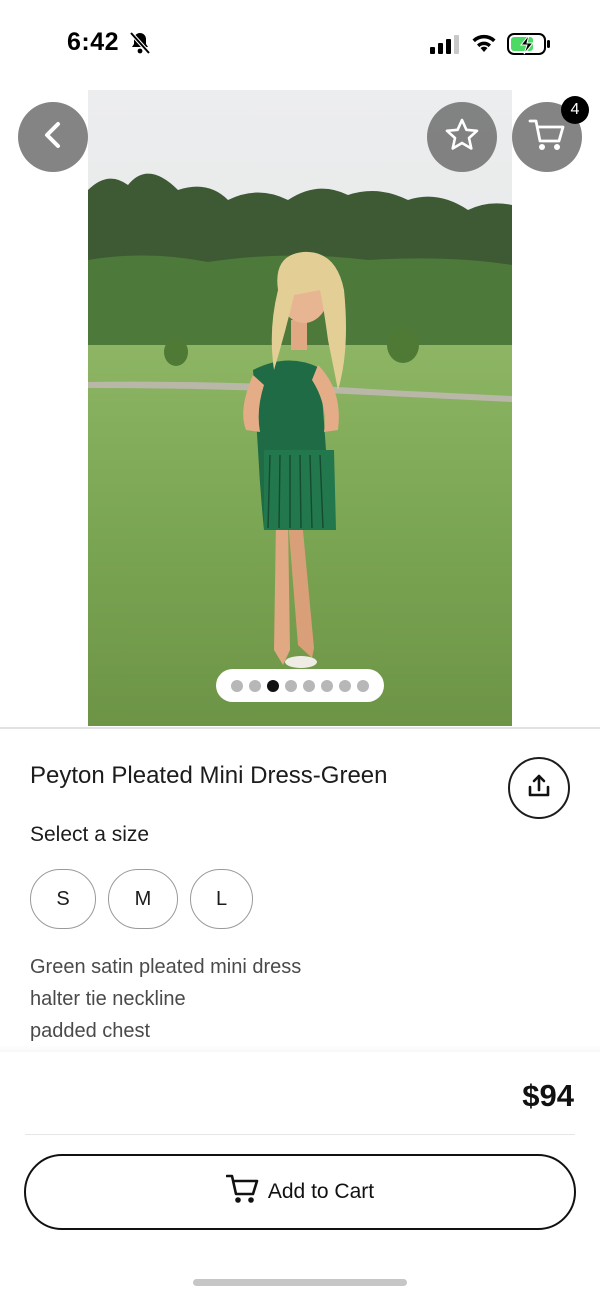 The width and height of the screenshot is (600, 1300). I want to click on battery-charging-icon, so click(529, 44).